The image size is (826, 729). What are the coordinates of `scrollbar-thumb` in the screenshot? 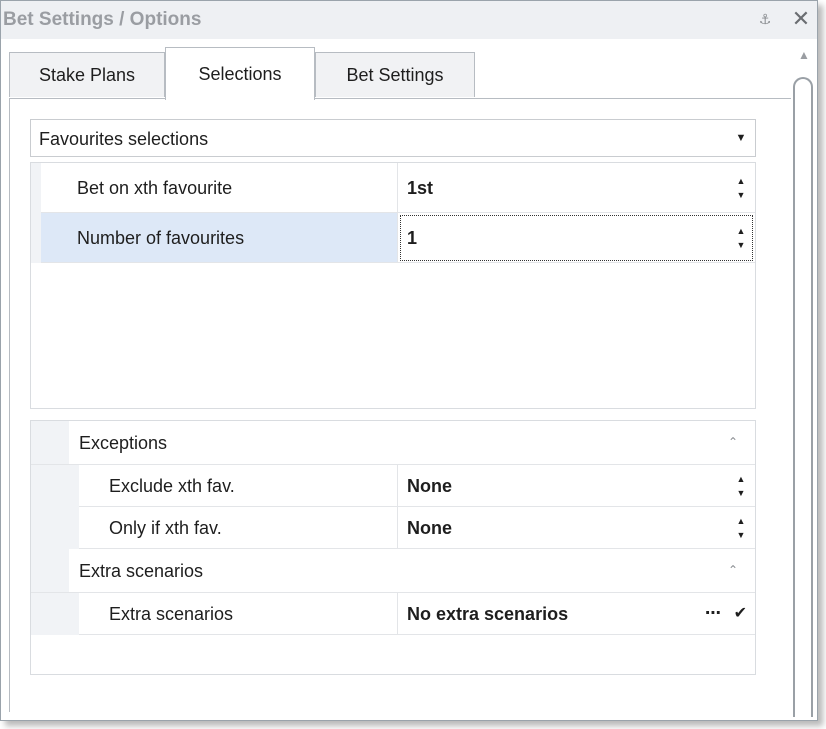 It's located at (803, 397).